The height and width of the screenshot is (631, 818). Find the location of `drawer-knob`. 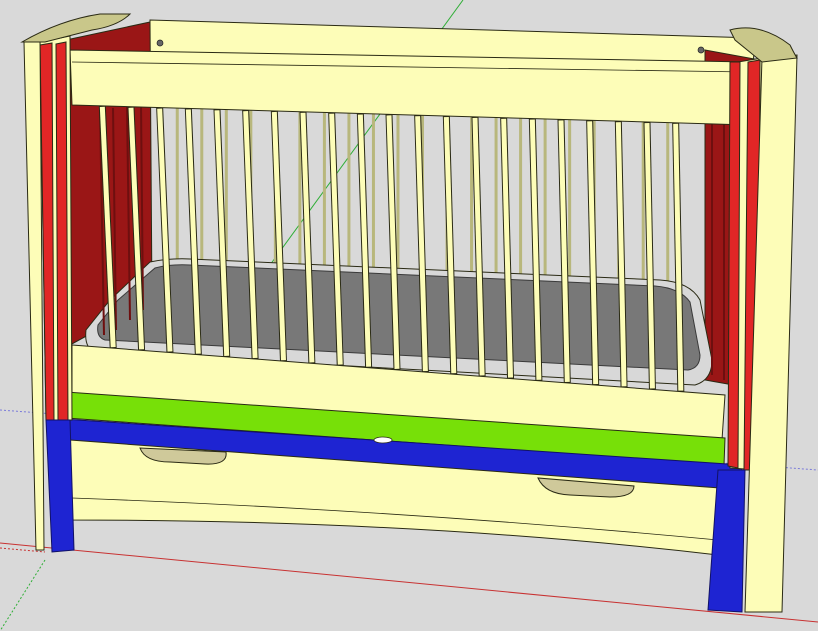

drawer-knob is located at coordinates (383, 440).